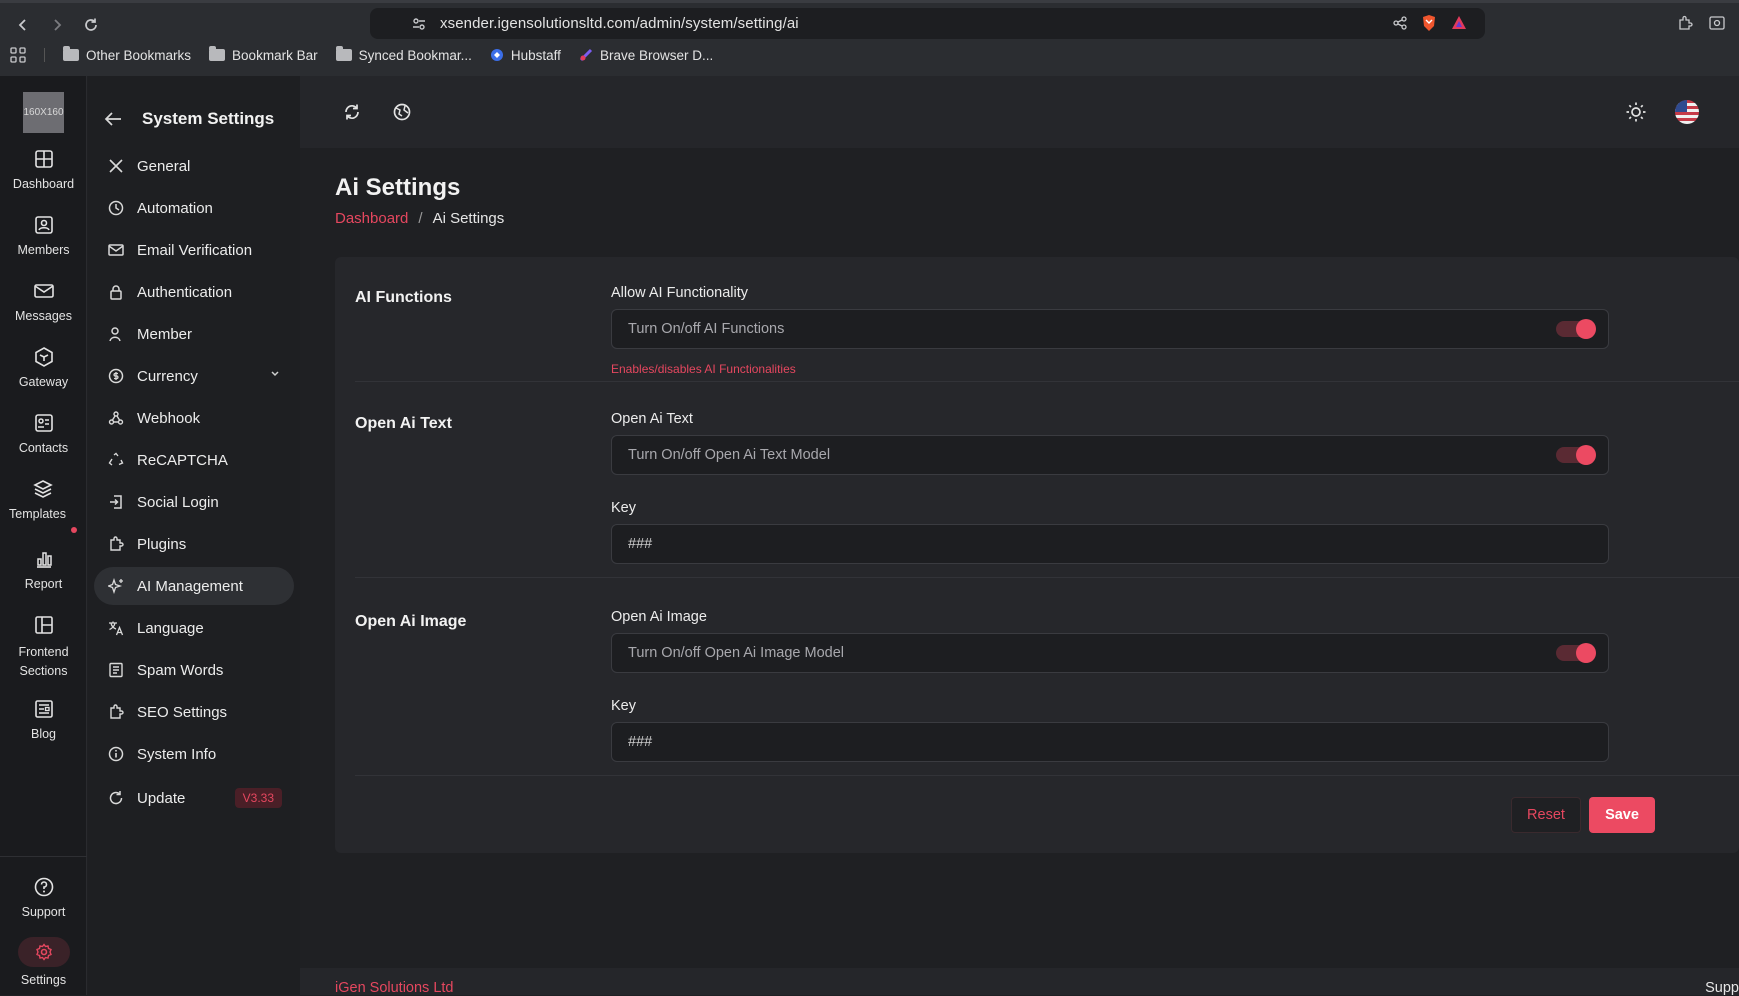  What do you see at coordinates (194, 460) in the screenshot?
I see `sidebar-item-recaptcha: ReCAPTCHA` at bounding box center [194, 460].